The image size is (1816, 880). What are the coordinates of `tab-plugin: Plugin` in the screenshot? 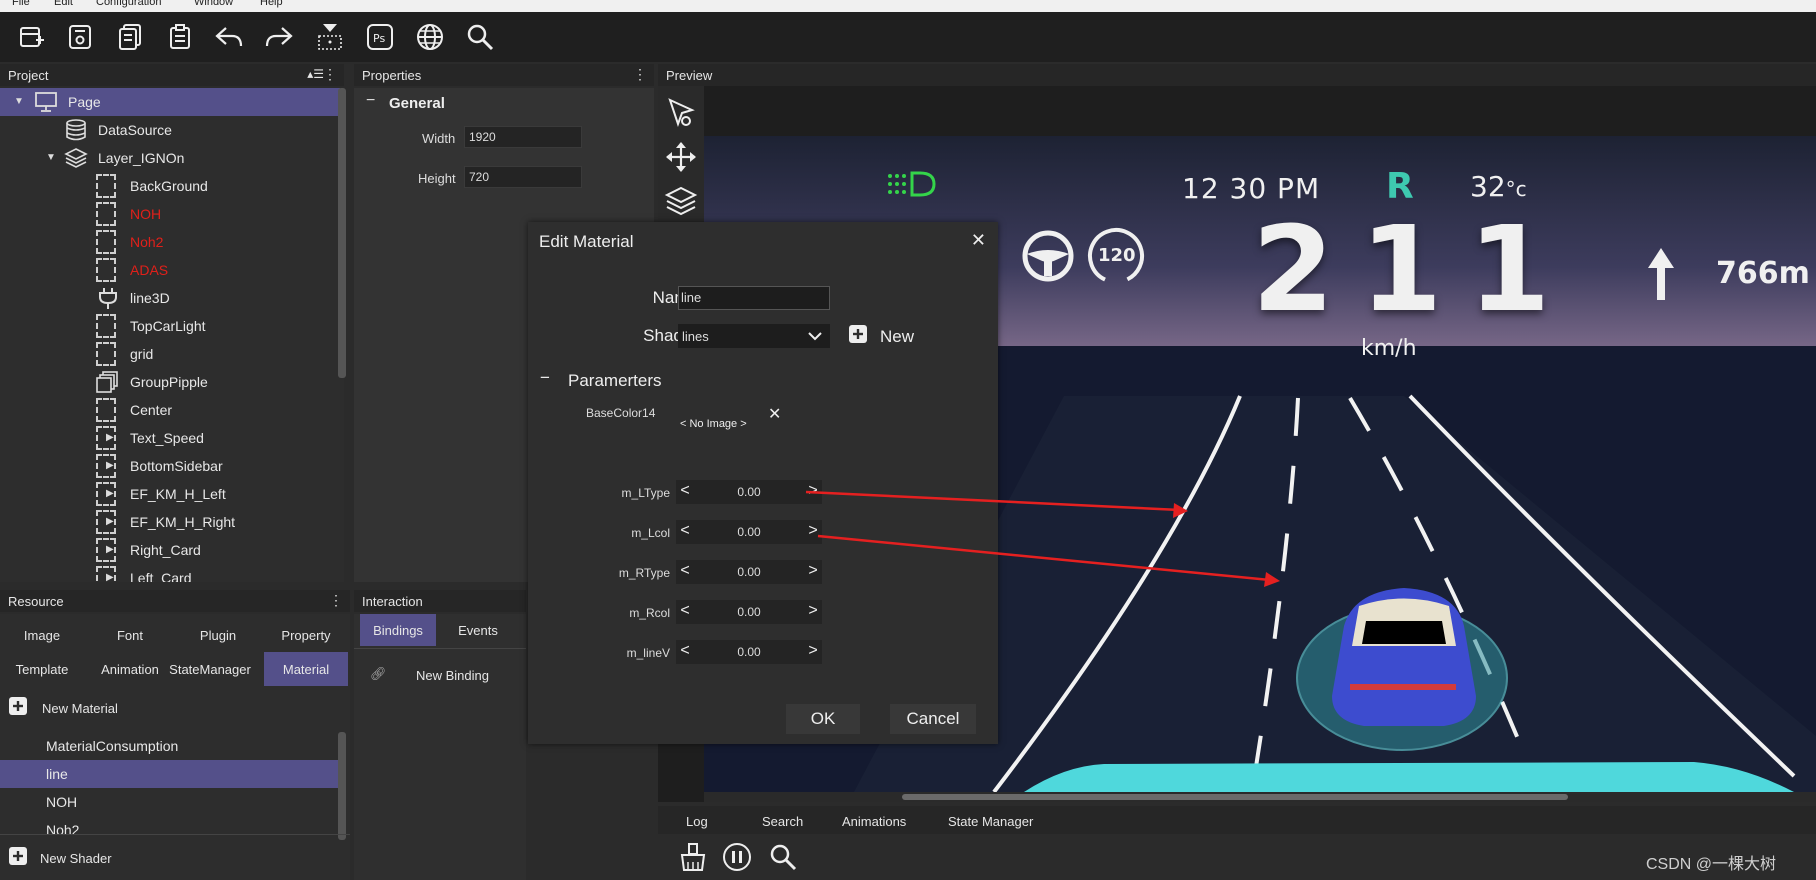 It's located at (218, 635).